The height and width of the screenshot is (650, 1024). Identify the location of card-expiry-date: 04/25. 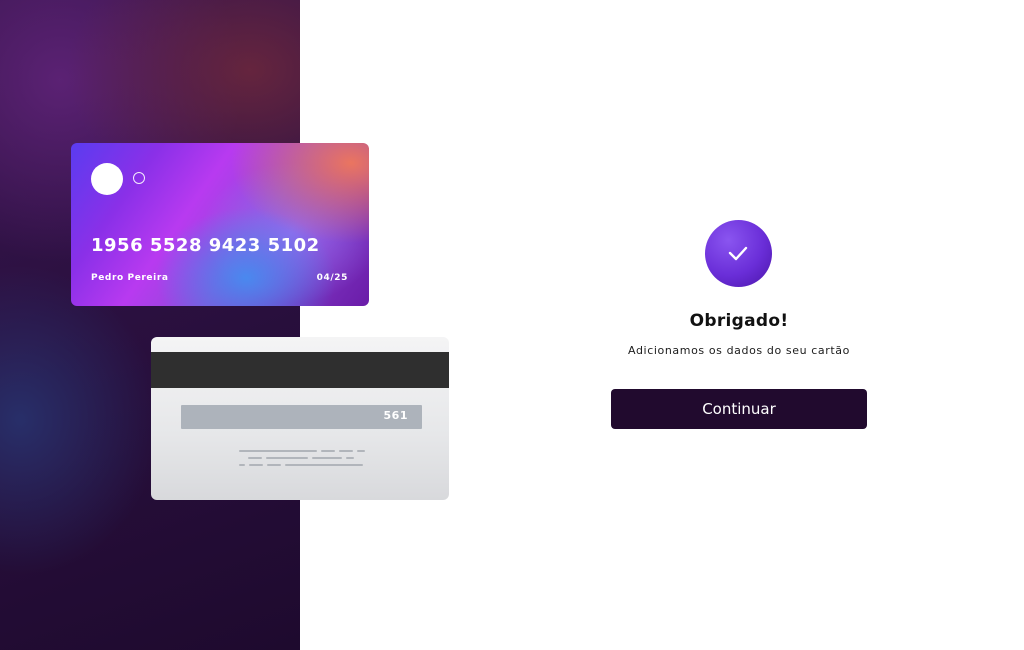
(332, 278).